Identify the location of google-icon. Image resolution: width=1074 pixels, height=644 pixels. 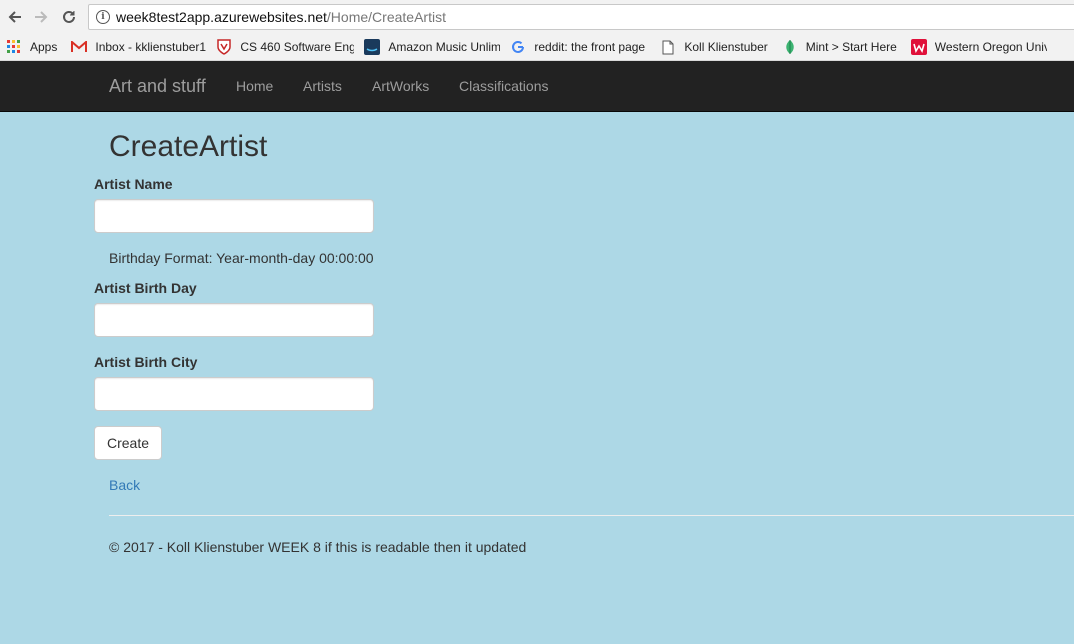
(518, 47).